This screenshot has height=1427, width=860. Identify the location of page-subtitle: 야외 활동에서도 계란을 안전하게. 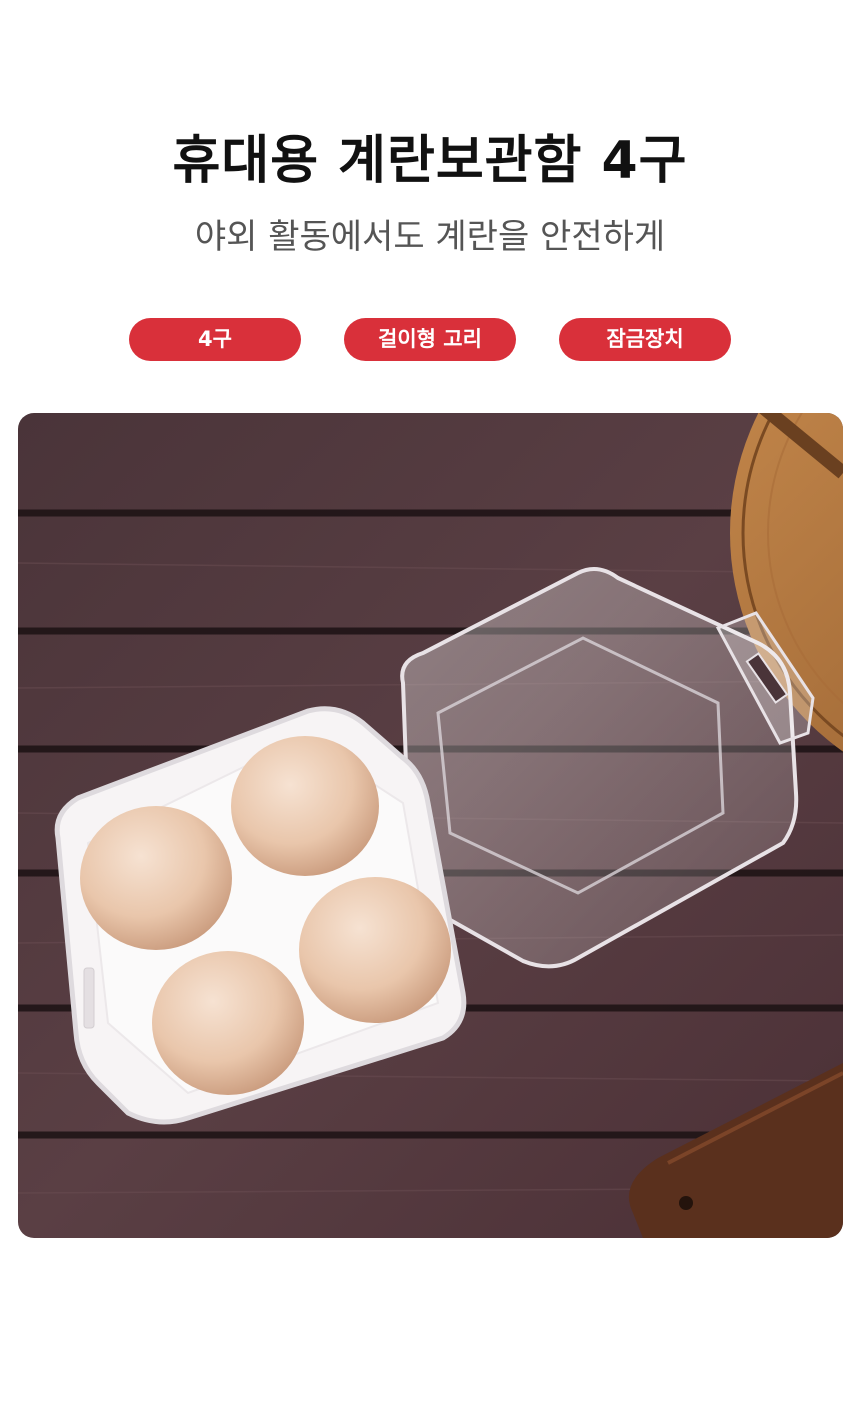
(430, 237).